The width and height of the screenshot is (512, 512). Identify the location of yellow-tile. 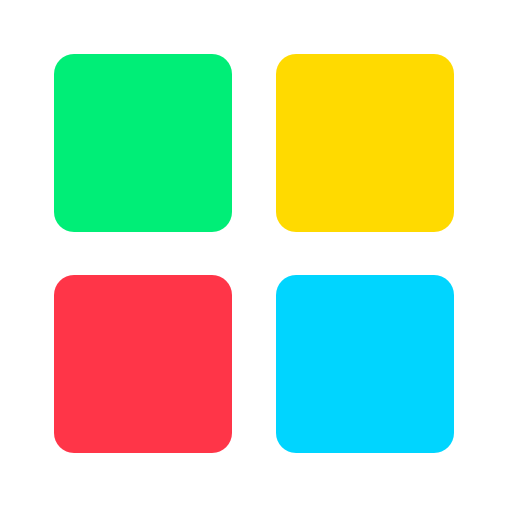
(365, 143).